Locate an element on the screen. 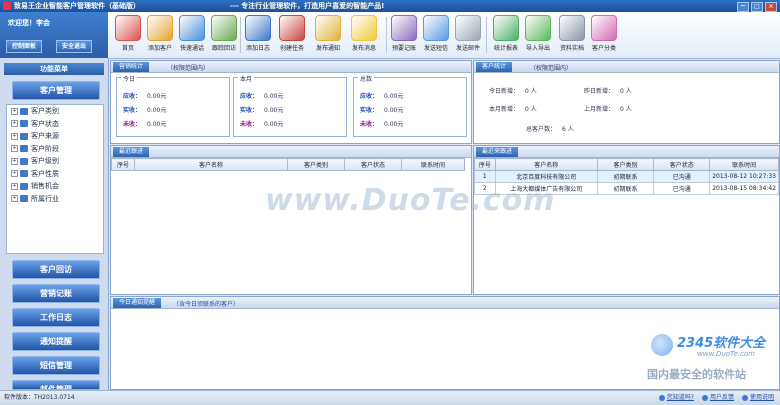 Image resolution: width=780 pixels, height=405 pixels. sidebar-button-2: 工作日志 is located at coordinates (56, 317).